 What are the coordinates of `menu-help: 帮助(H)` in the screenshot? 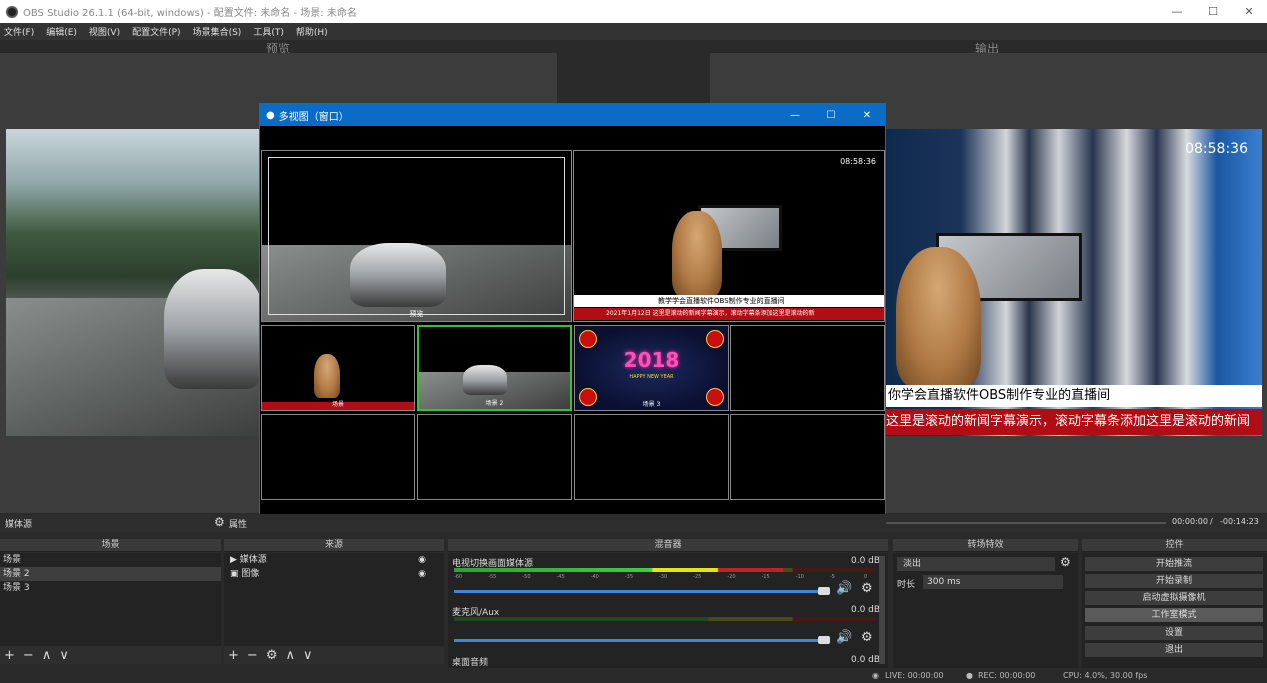 It's located at (312, 31).